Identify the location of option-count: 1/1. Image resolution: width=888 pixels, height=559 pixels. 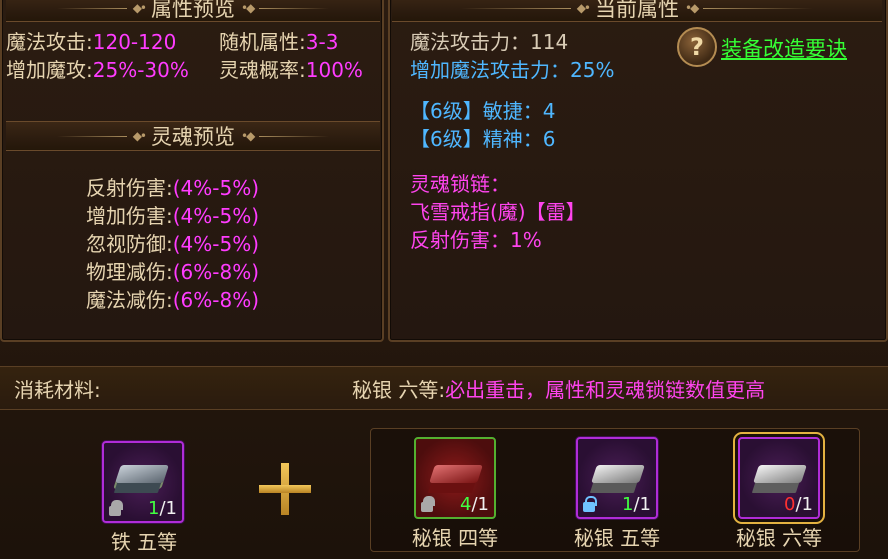
(636, 504).